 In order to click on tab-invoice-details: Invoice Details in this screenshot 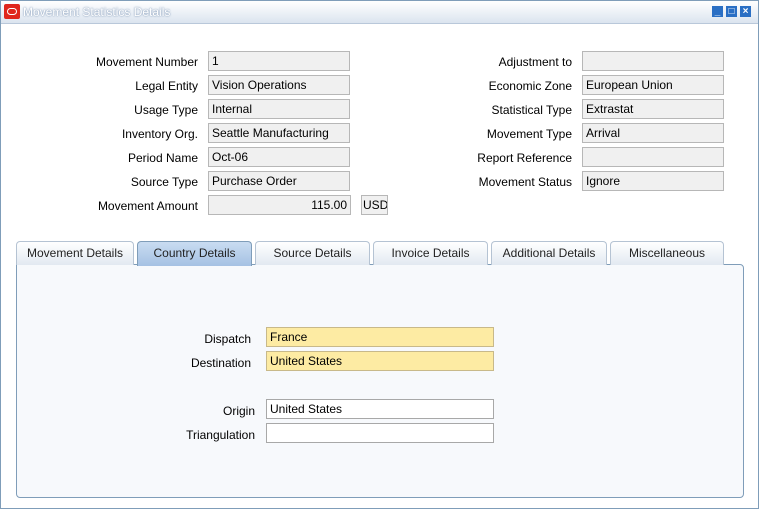, I will do `click(430, 253)`.